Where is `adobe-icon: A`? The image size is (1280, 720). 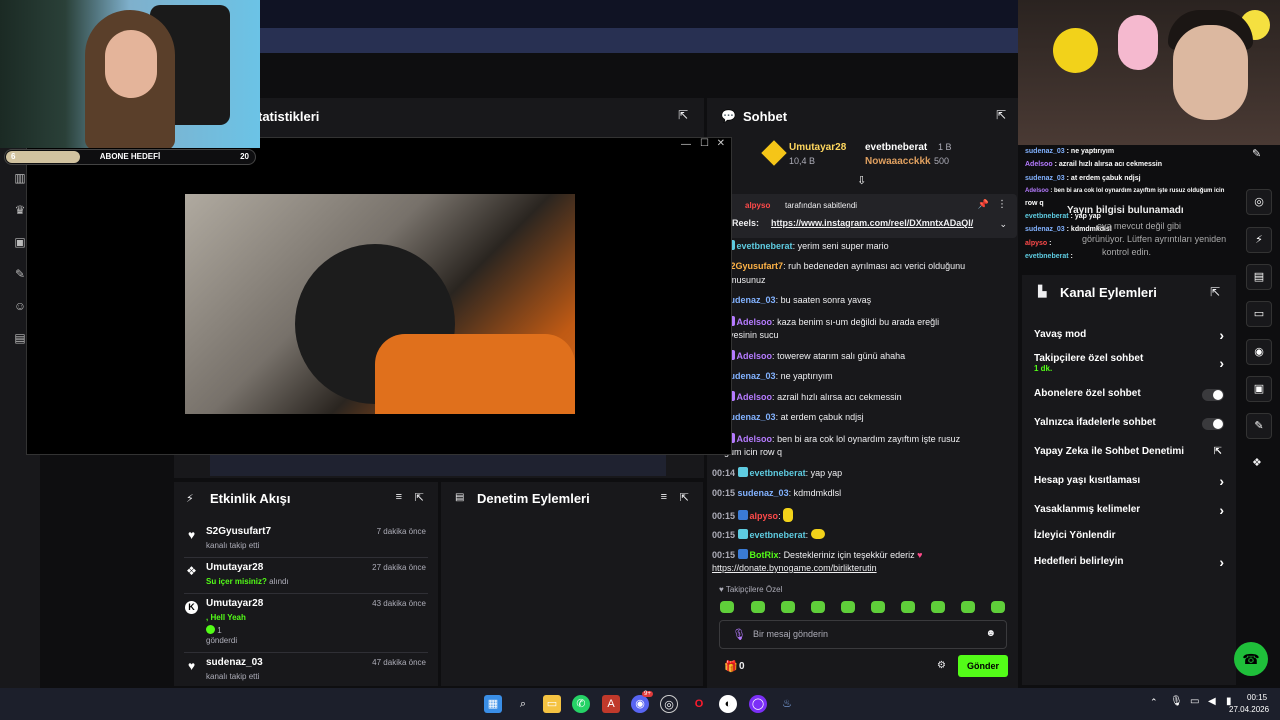 adobe-icon: A is located at coordinates (611, 704).